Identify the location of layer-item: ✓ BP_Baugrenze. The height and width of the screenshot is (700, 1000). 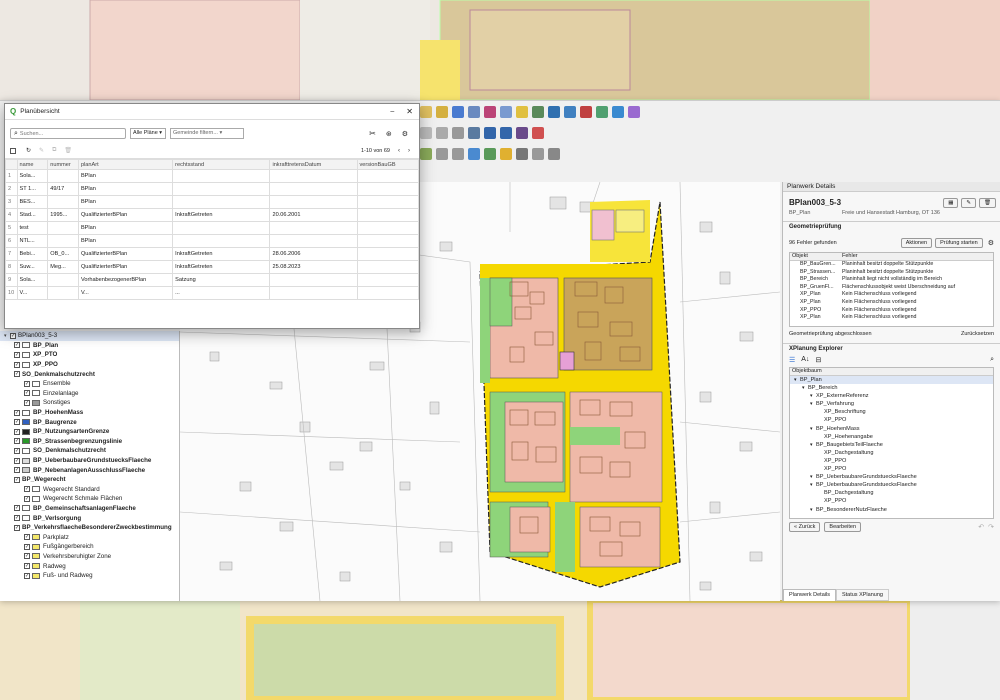
(89, 422).